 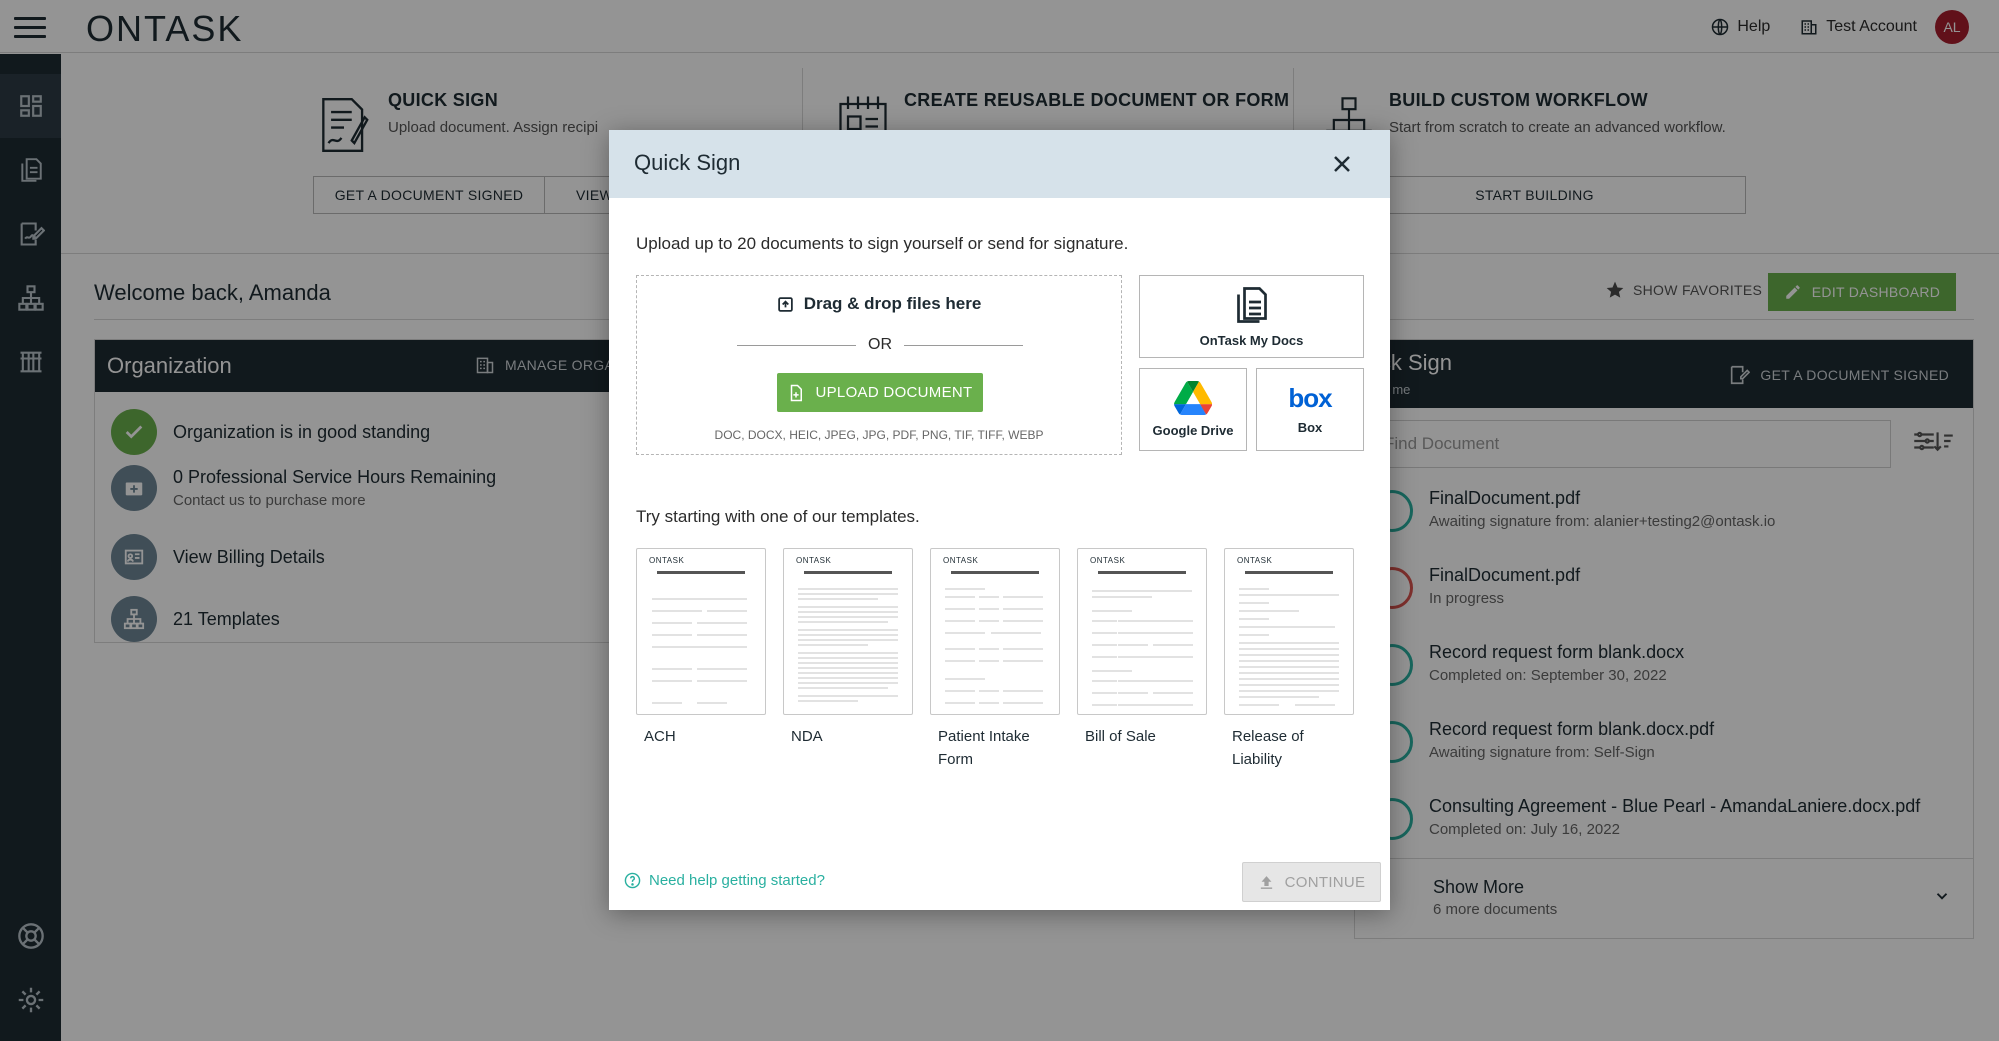 What do you see at coordinates (796, 393) in the screenshot?
I see `file-add-icon` at bounding box center [796, 393].